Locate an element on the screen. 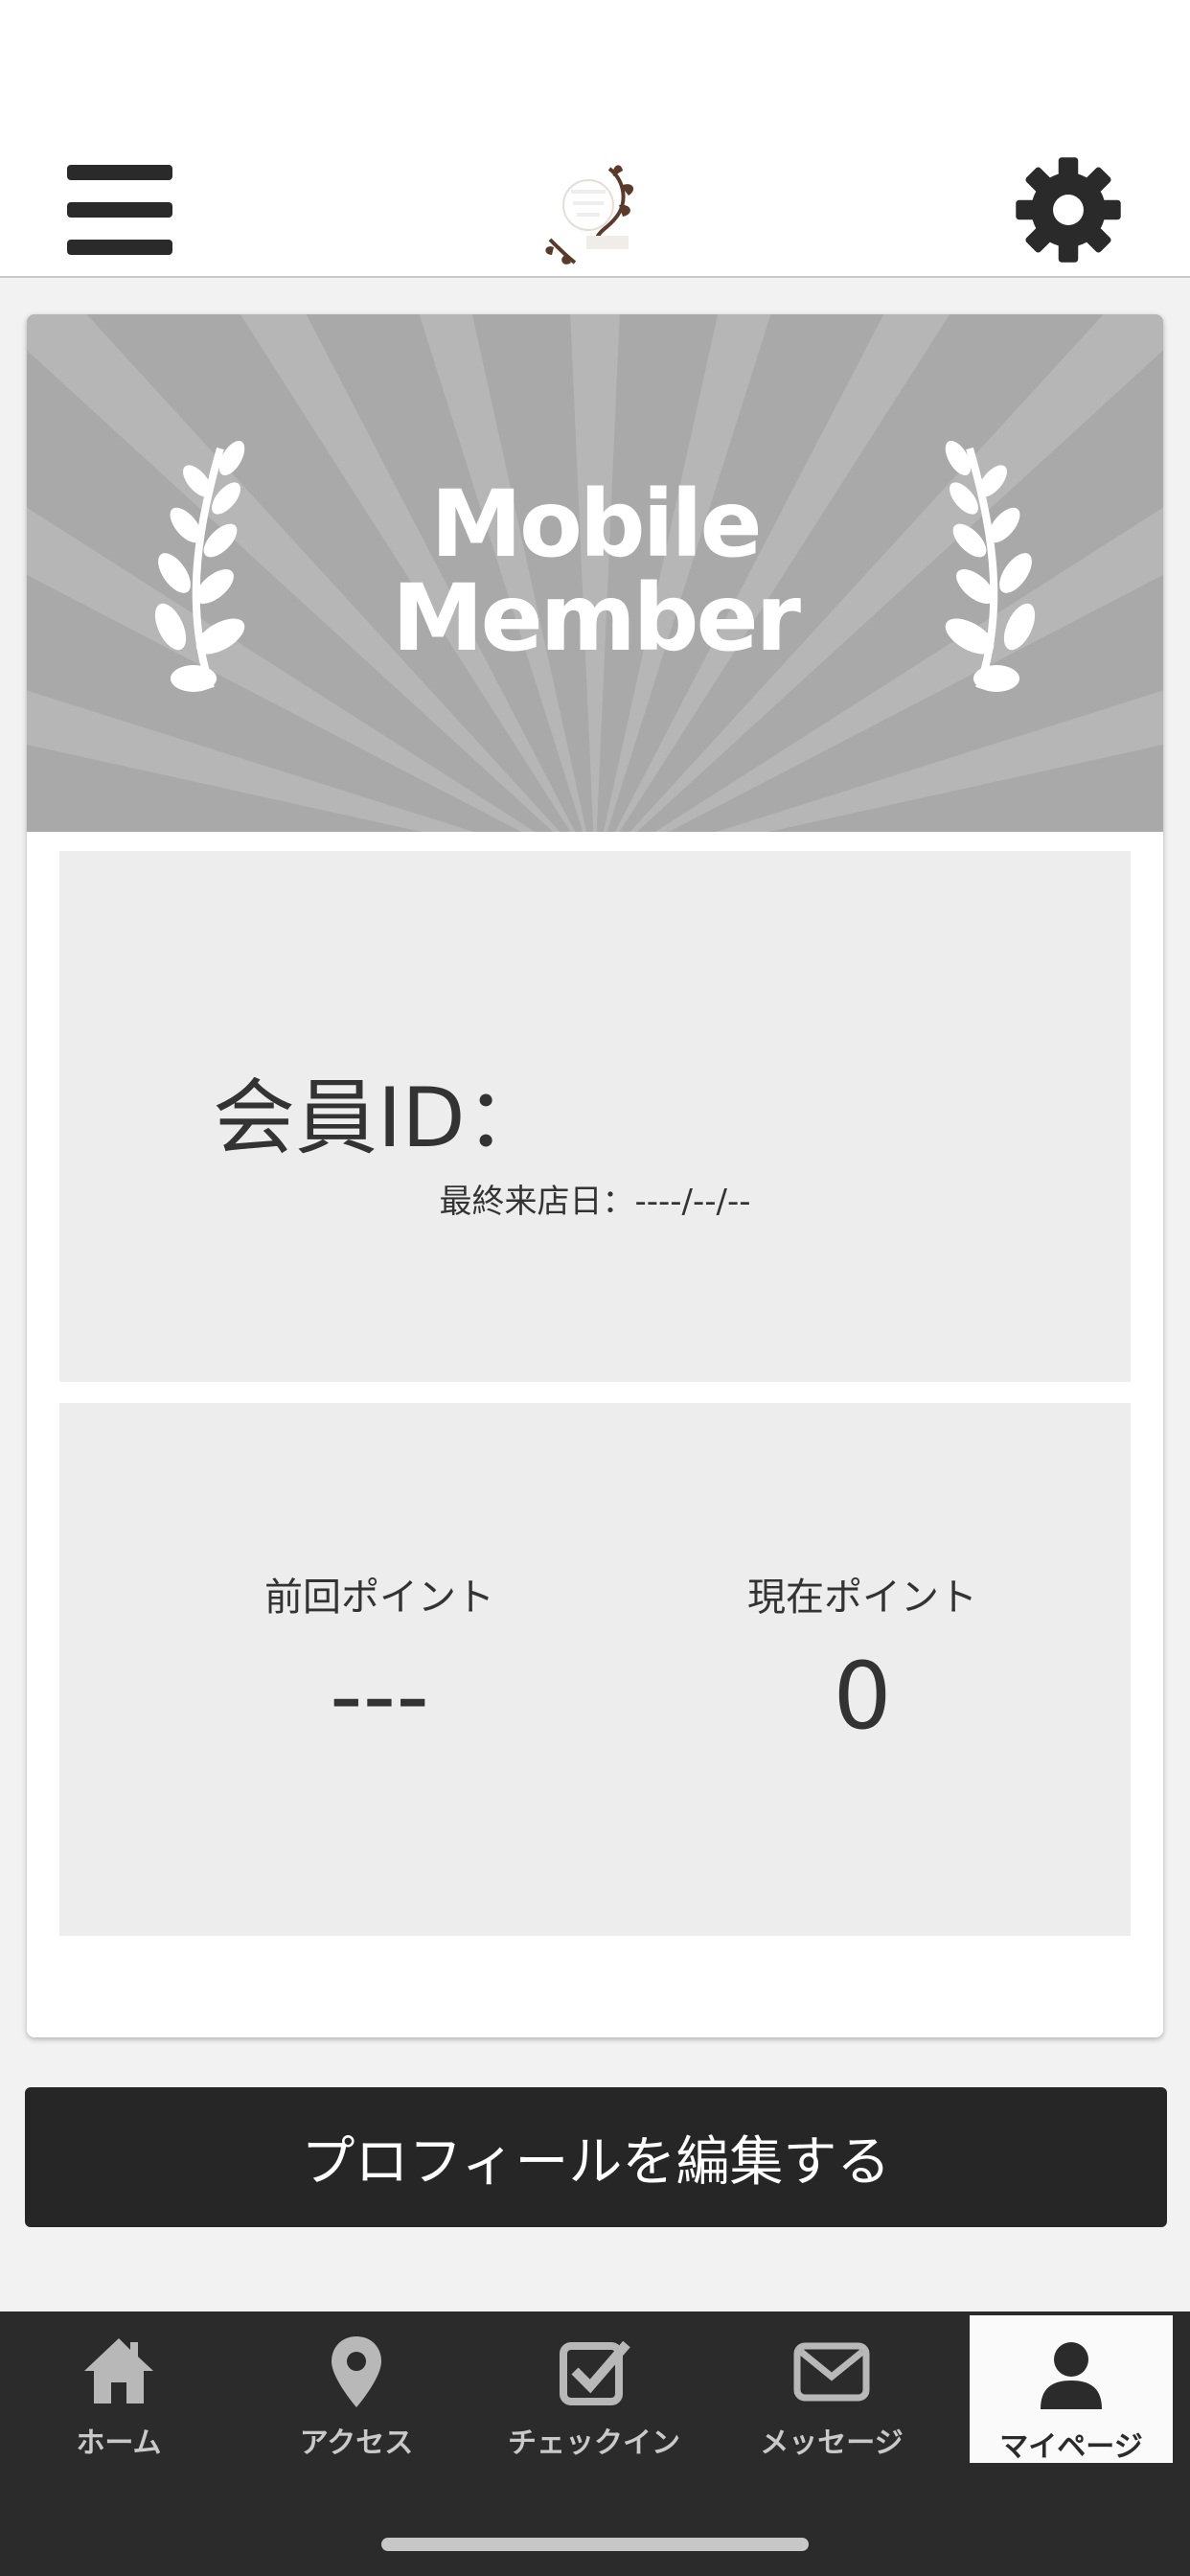 The width and height of the screenshot is (1190, 2576). envelope-icon is located at coordinates (832, 2372).